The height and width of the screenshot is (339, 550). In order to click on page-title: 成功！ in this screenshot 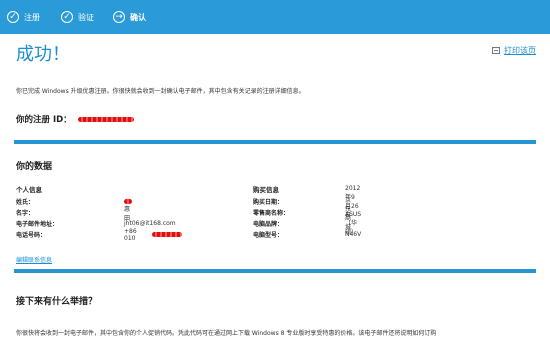, I will do `click(43, 54)`.